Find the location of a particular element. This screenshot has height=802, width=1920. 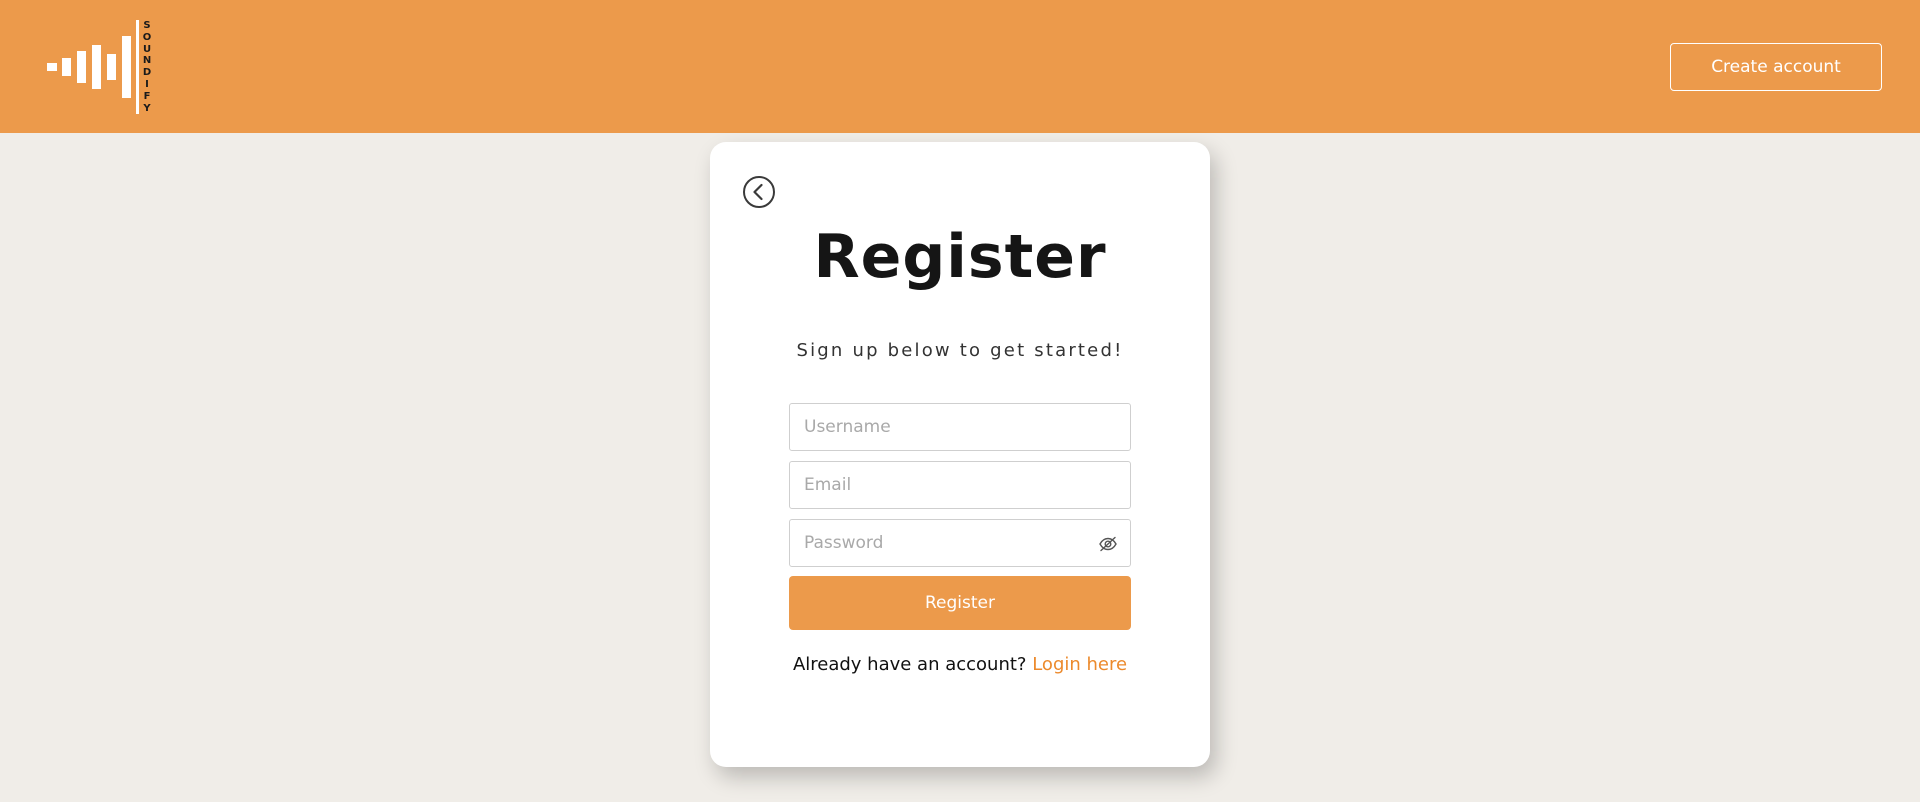

username-input is located at coordinates (960, 427).